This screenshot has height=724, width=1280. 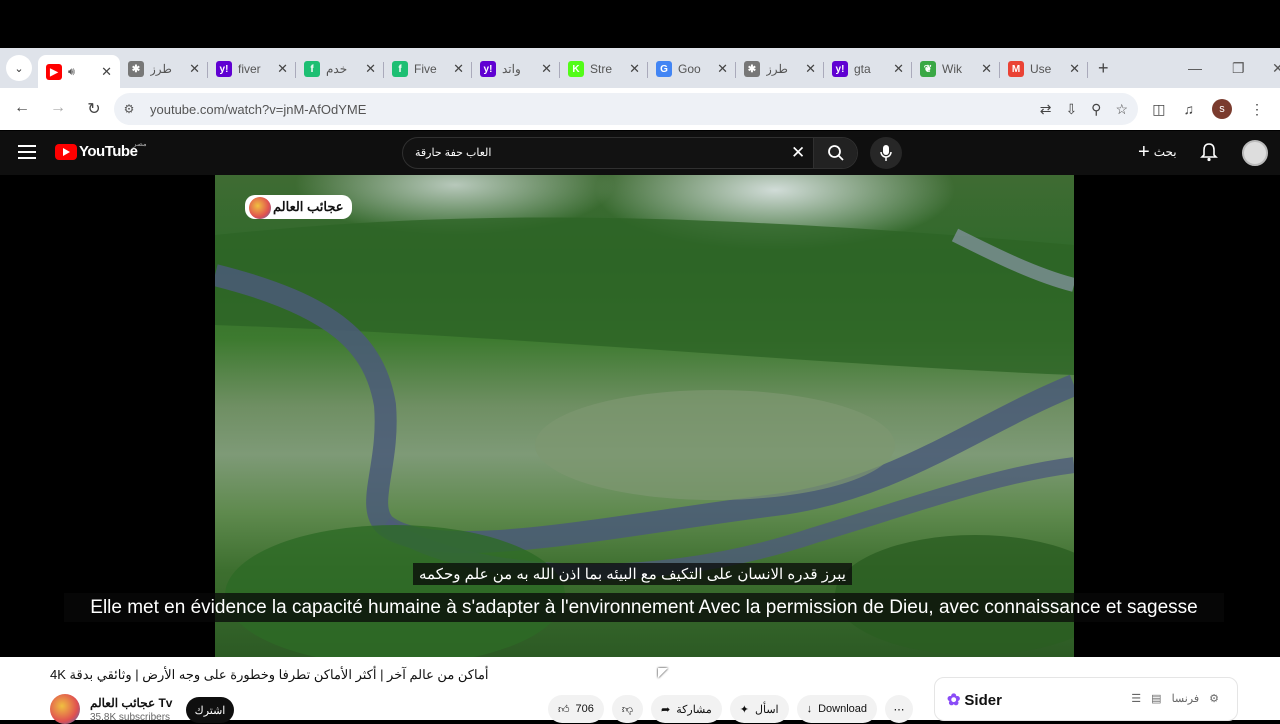 I want to click on url-text: youtube.com/watch?v=jnM-AfOdYME, so click(x=258, y=109).